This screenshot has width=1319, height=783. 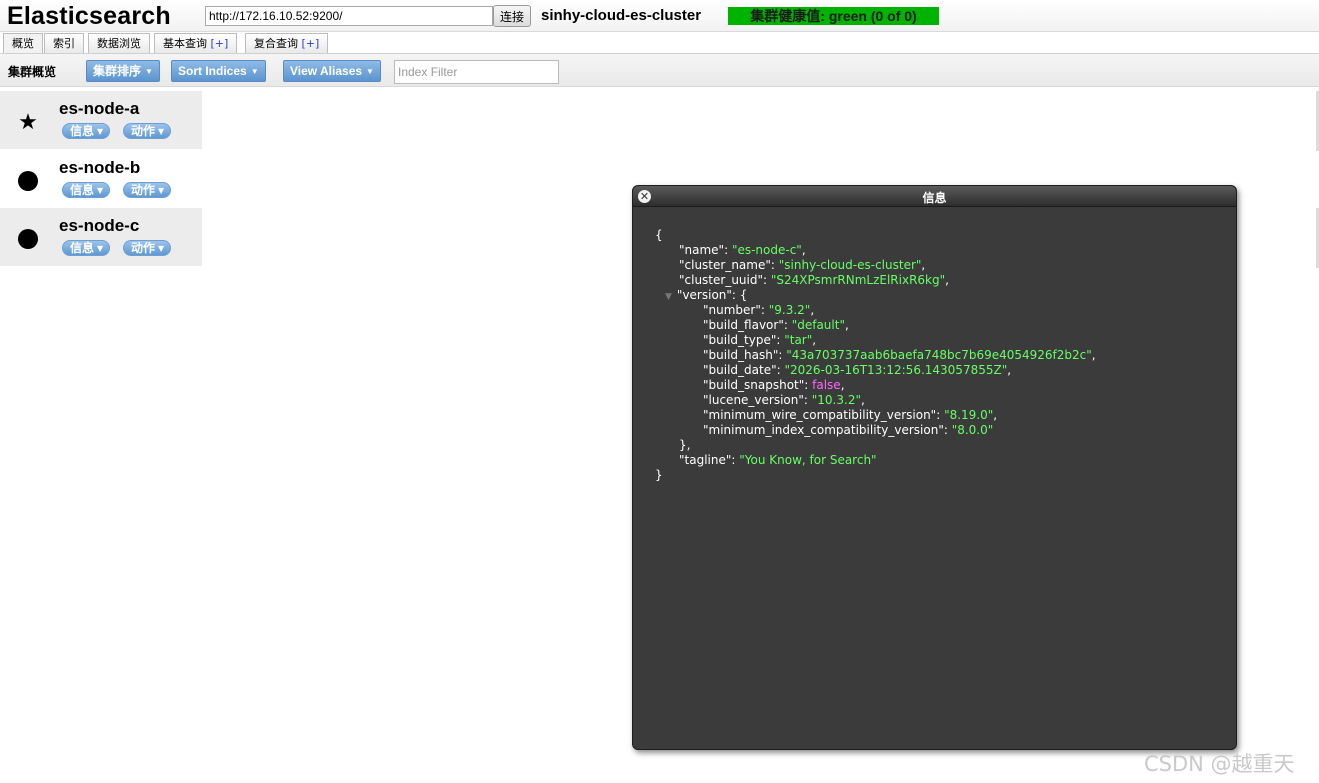 I want to click on dialog-title: 信息, so click(x=934, y=198).